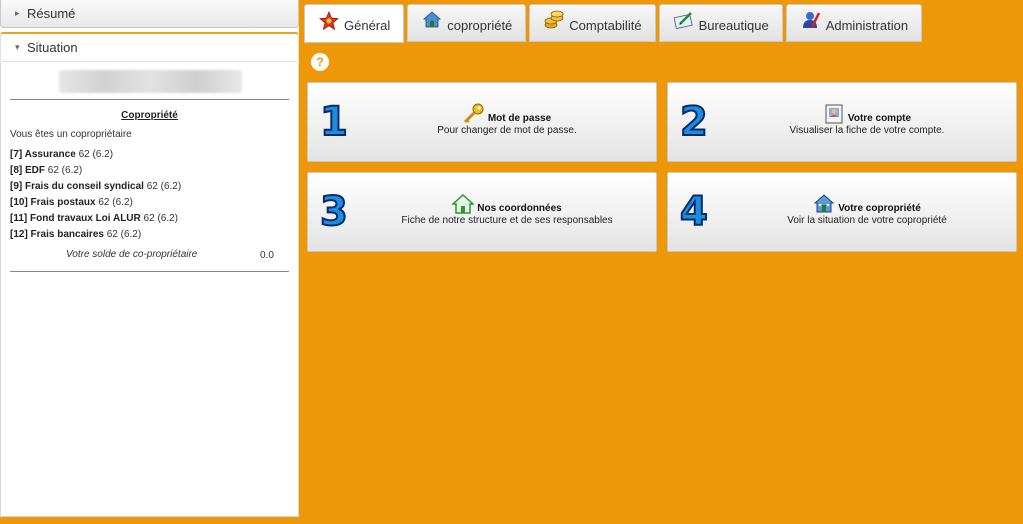 The image size is (1023, 524). Describe the element at coordinates (27, 170) in the screenshot. I see `charge-name: [8] EDF` at that location.